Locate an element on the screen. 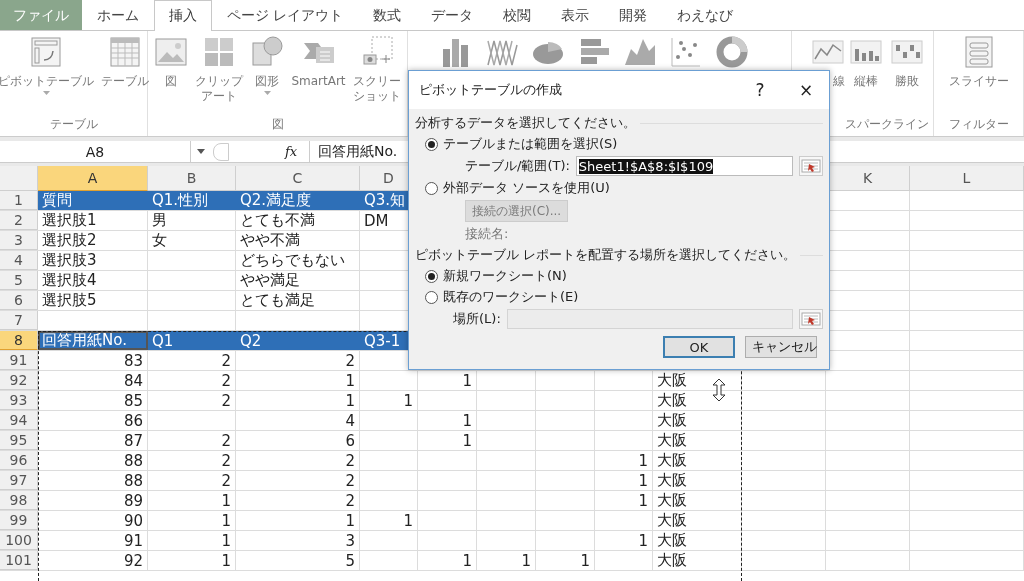 This screenshot has width=1024, height=581. table-cell-text: とても満足 is located at coordinates (277, 300).